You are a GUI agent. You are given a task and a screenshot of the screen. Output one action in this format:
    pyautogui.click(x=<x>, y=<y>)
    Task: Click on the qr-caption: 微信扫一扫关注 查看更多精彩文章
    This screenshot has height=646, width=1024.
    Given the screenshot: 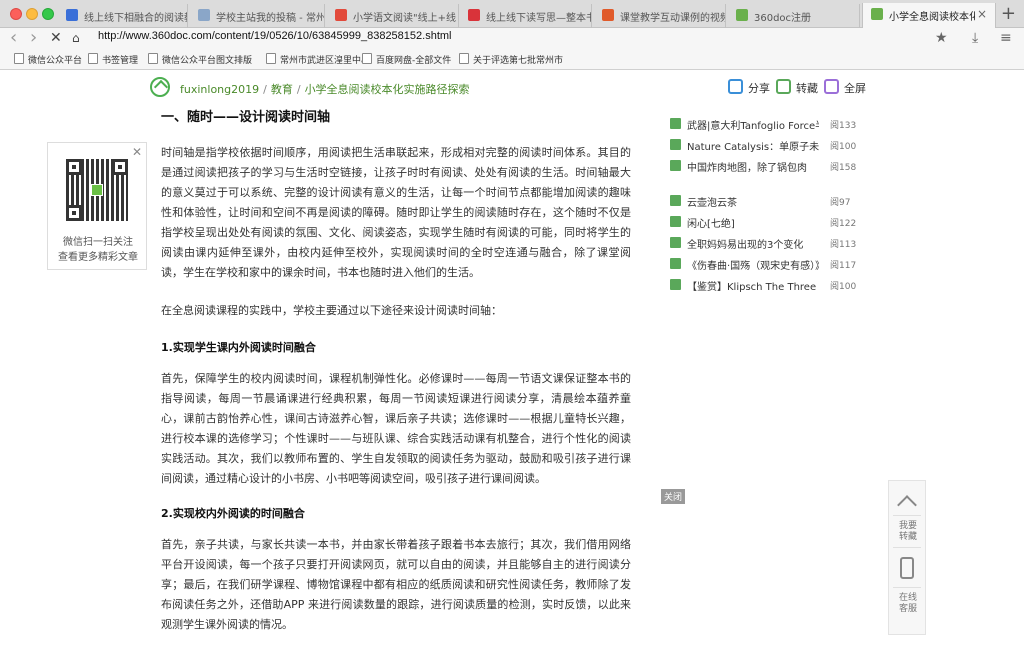 What is the action you would take?
    pyautogui.click(x=98, y=250)
    